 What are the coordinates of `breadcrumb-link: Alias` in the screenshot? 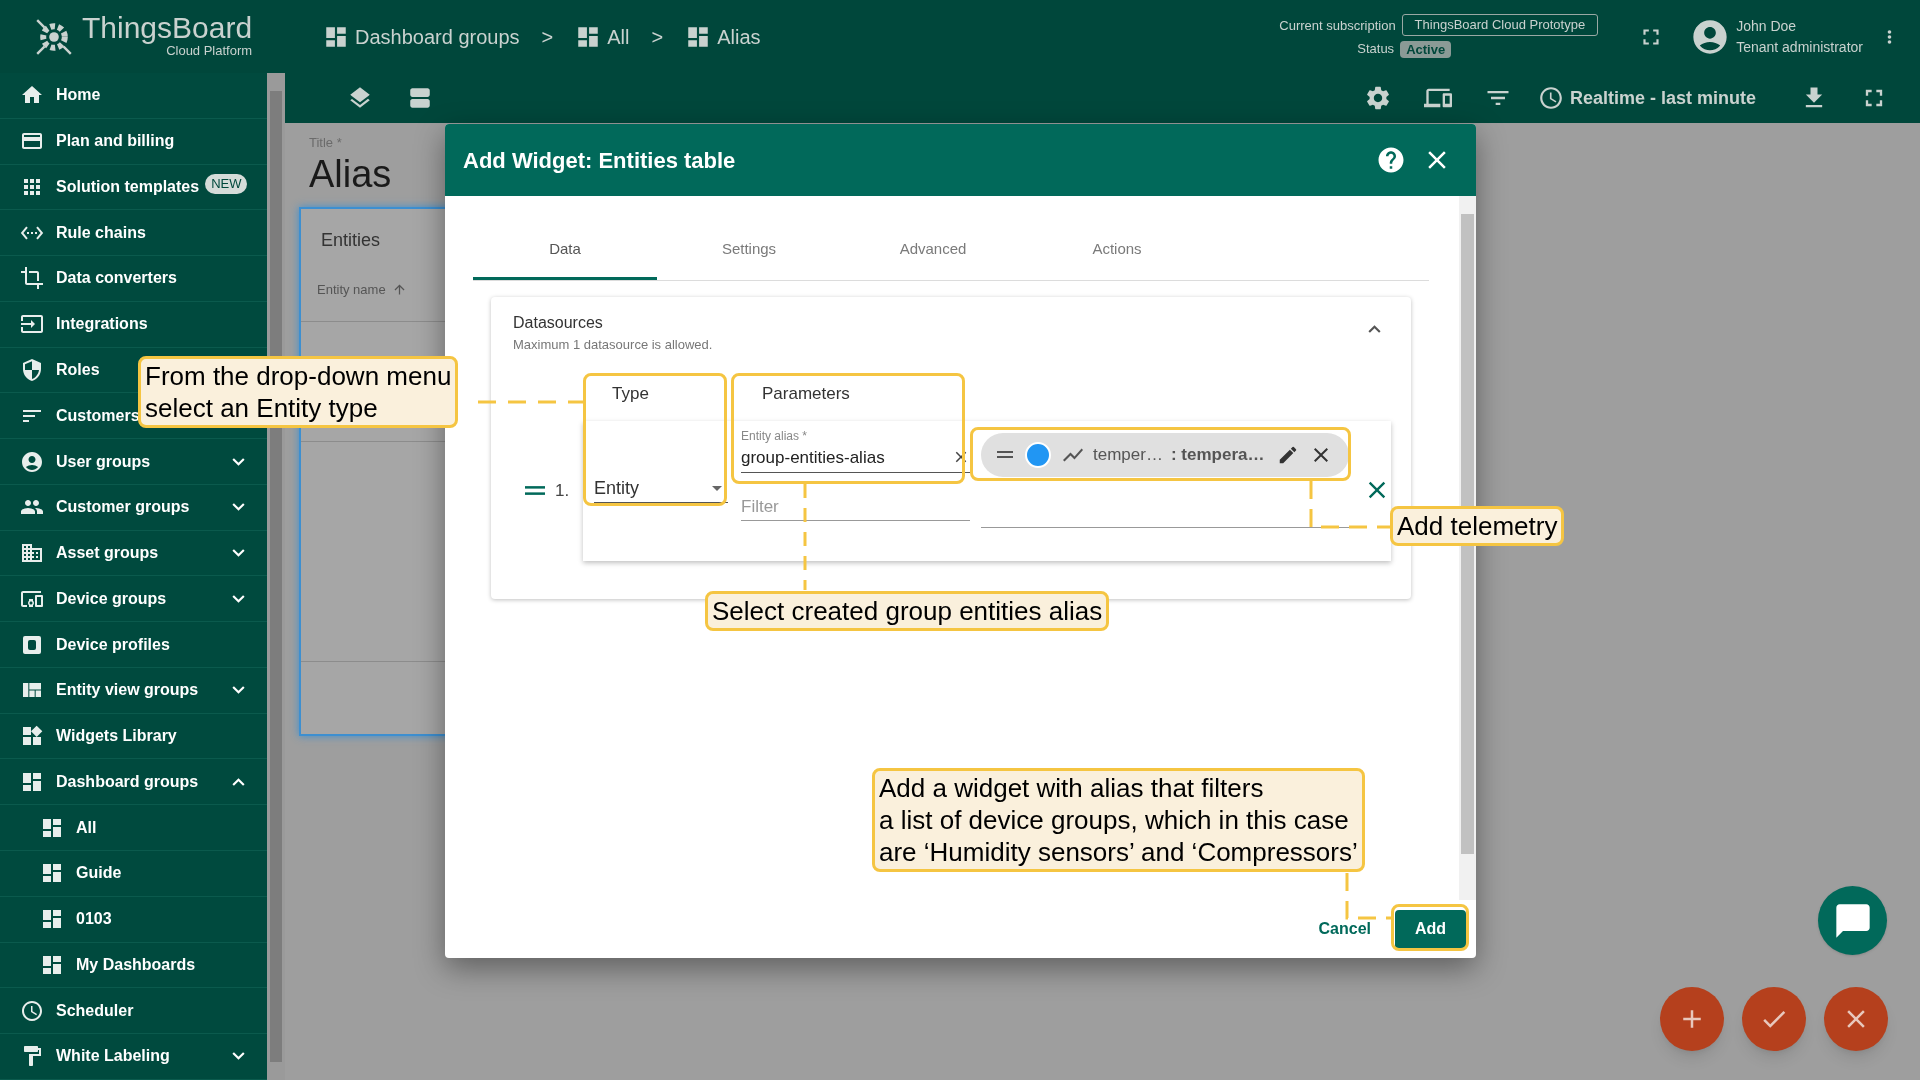 It's located at (723, 36).